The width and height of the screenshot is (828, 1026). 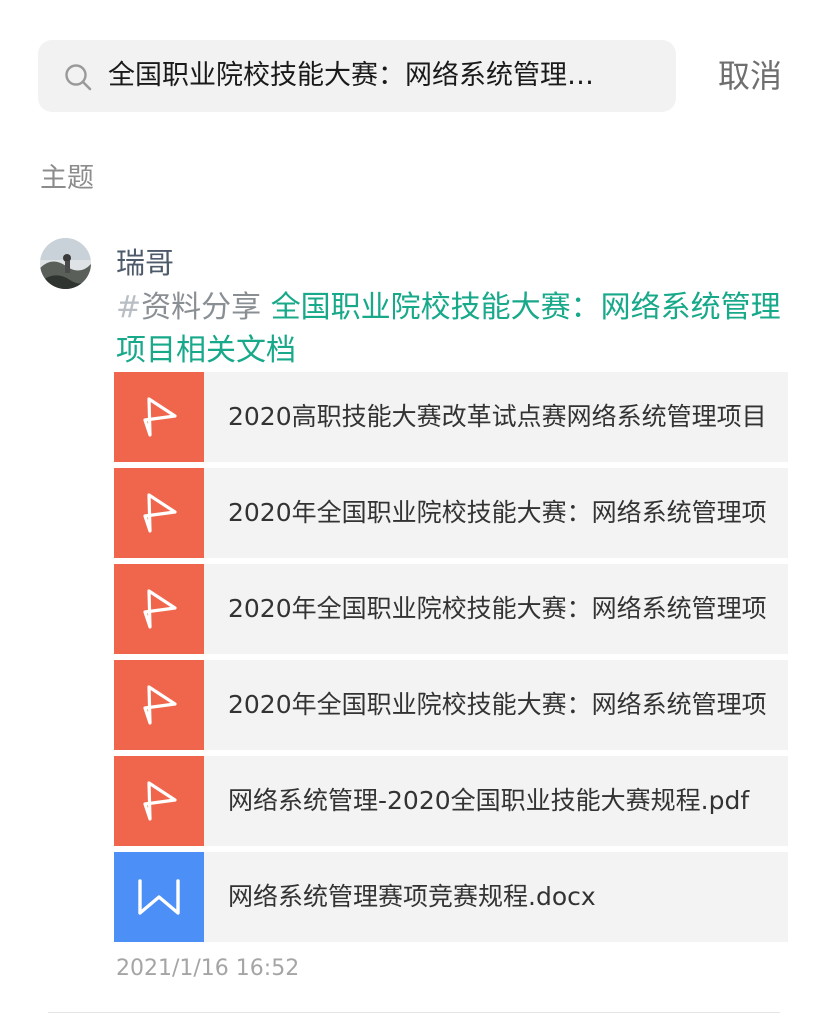 What do you see at coordinates (78, 77) in the screenshot?
I see `search-icon` at bounding box center [78, 77].